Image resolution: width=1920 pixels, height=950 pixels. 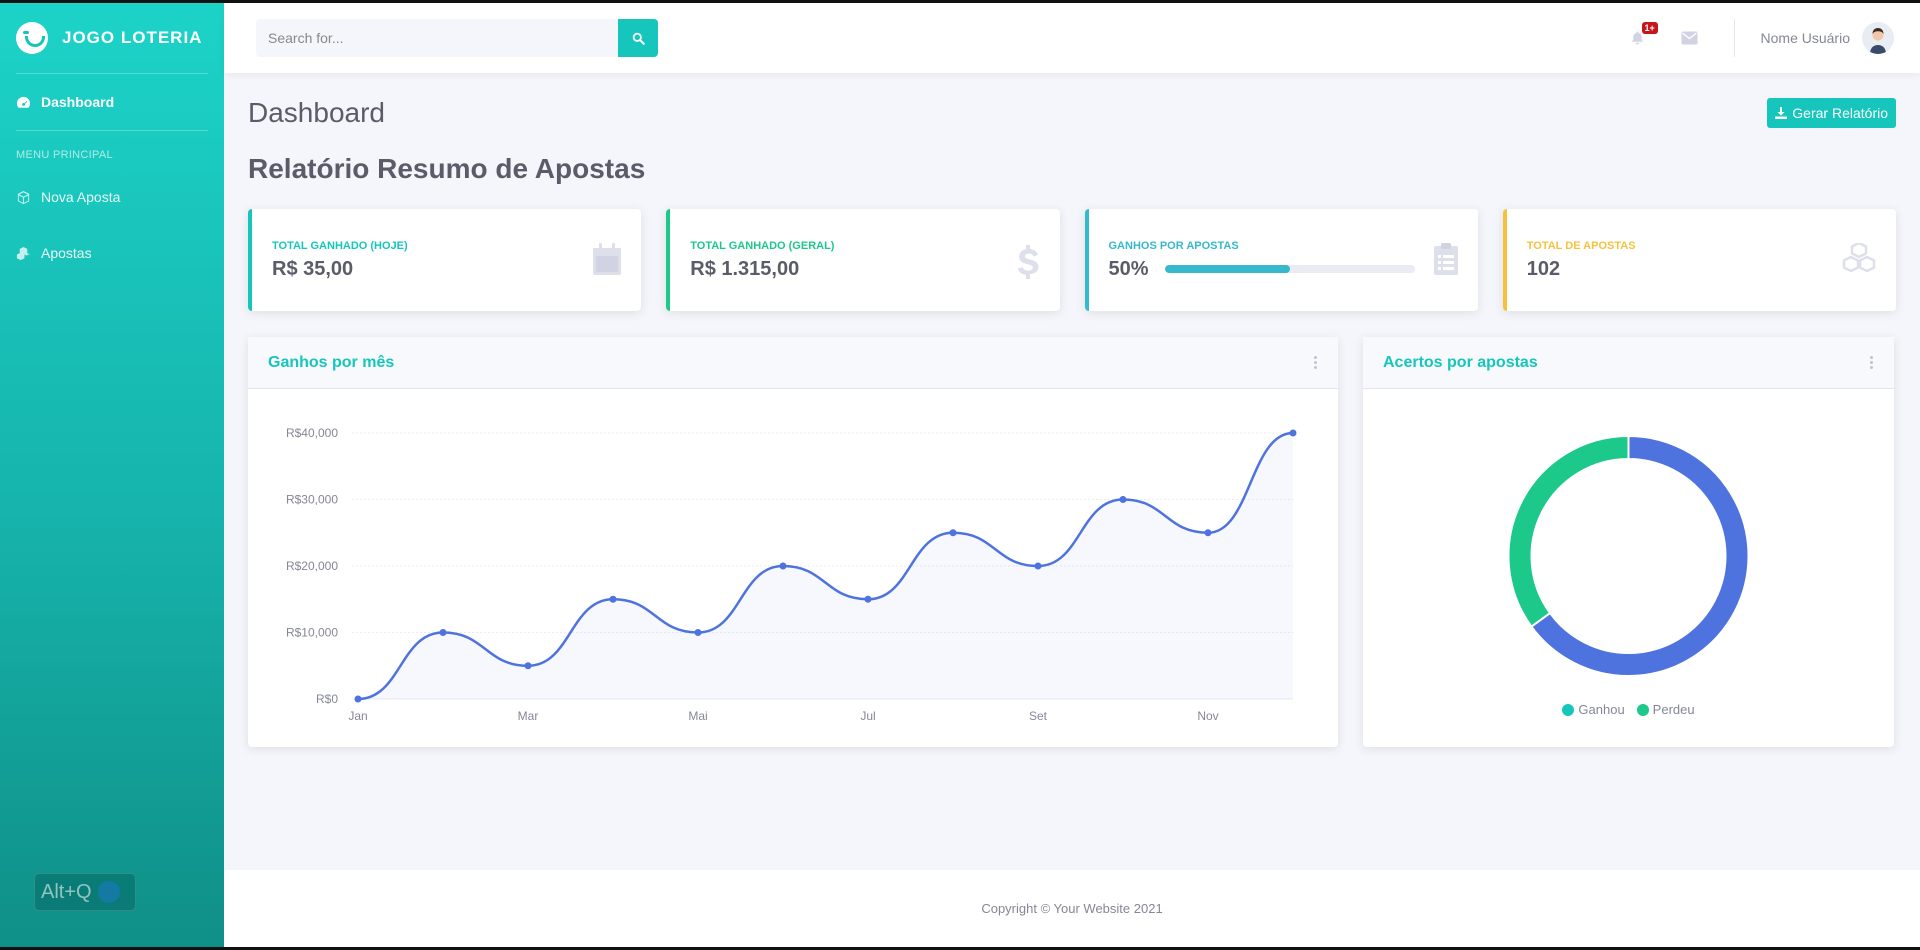 What do you see at coordinates (528, 716) in the screenshot?
I see `x-tick-label: Mar` at bounding box center [528, 716].